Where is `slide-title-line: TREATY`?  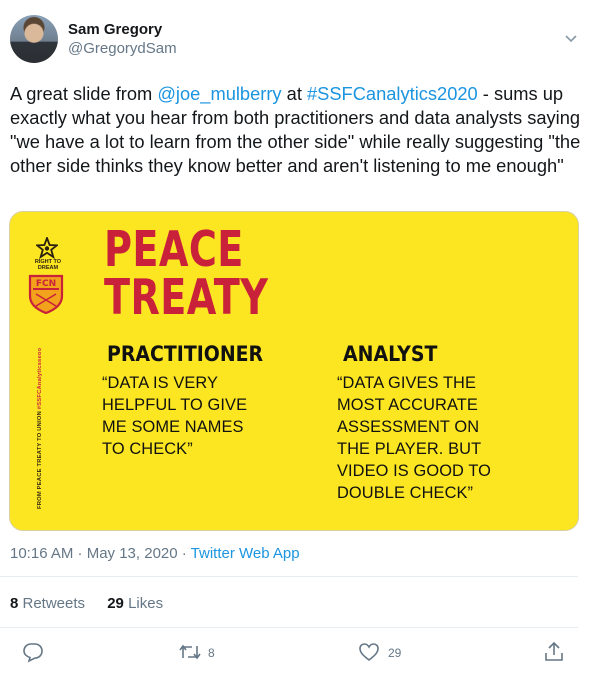
slide-title-line: TREATY is located at coordinates (186, 297).